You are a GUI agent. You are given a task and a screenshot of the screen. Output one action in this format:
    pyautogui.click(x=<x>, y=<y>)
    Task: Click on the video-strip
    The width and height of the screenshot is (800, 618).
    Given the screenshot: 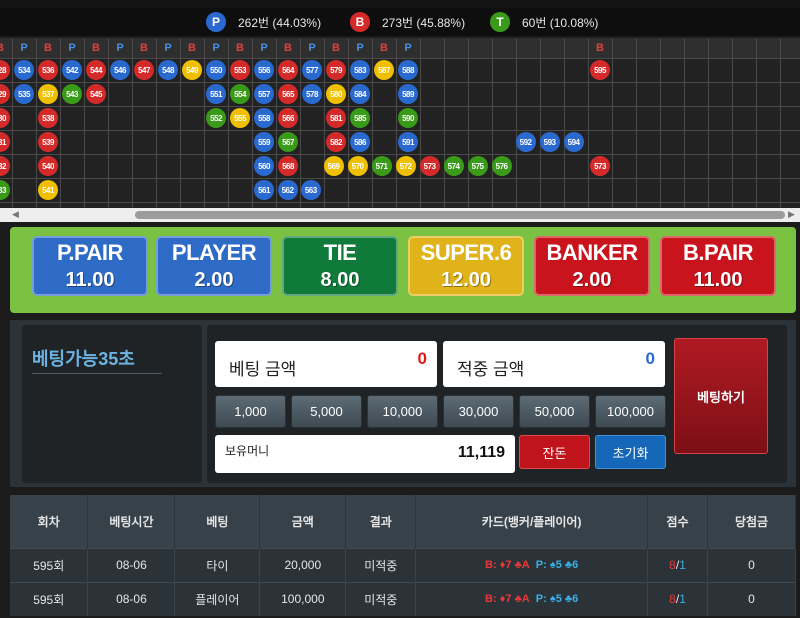 What is the action you would take?
    pyautogui.click(x=400, y=4)
    